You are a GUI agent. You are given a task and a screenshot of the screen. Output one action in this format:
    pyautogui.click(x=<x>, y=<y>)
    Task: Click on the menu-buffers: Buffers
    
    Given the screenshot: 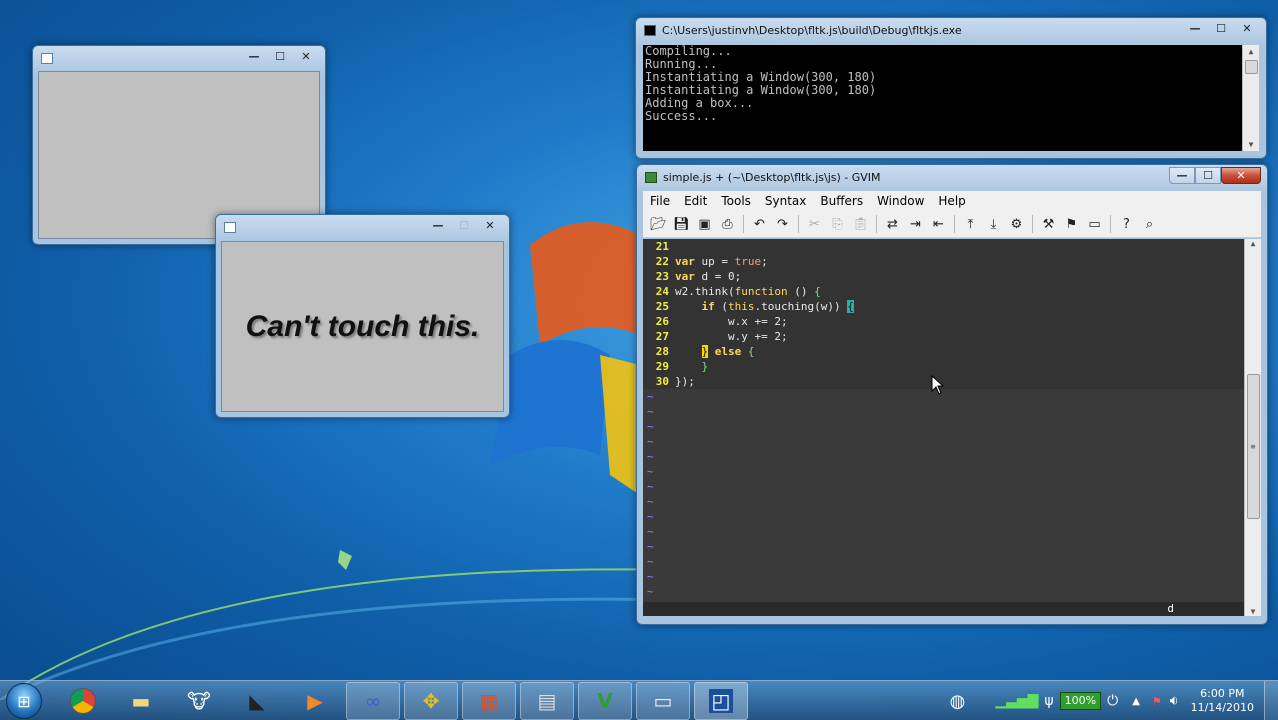 What is the action you would take?
    pyautogui.click(x=841, y=201)
    